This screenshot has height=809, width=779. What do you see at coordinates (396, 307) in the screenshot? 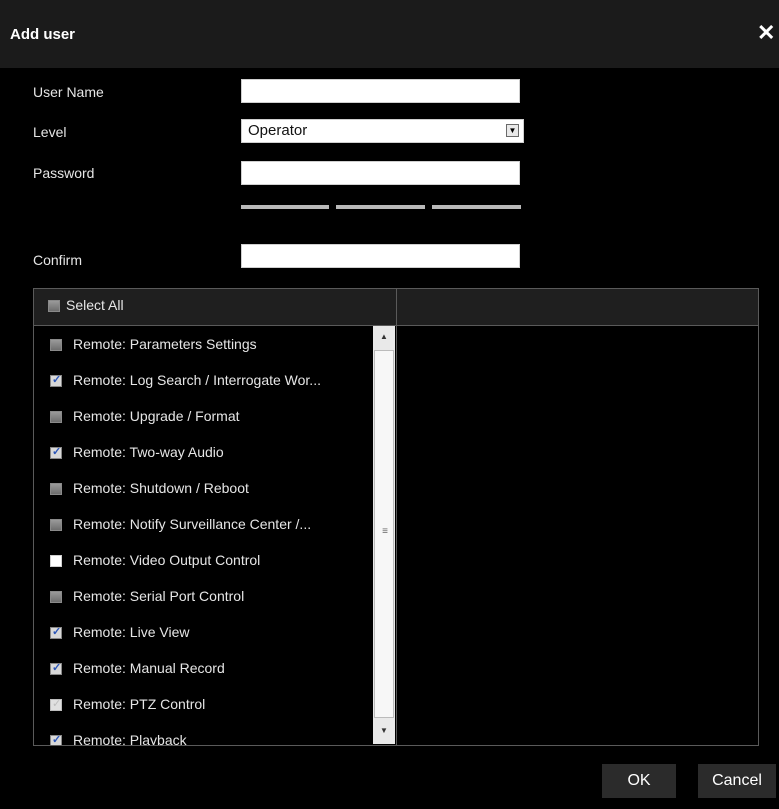
I see `header-divider` at bounding box center [396, 307].